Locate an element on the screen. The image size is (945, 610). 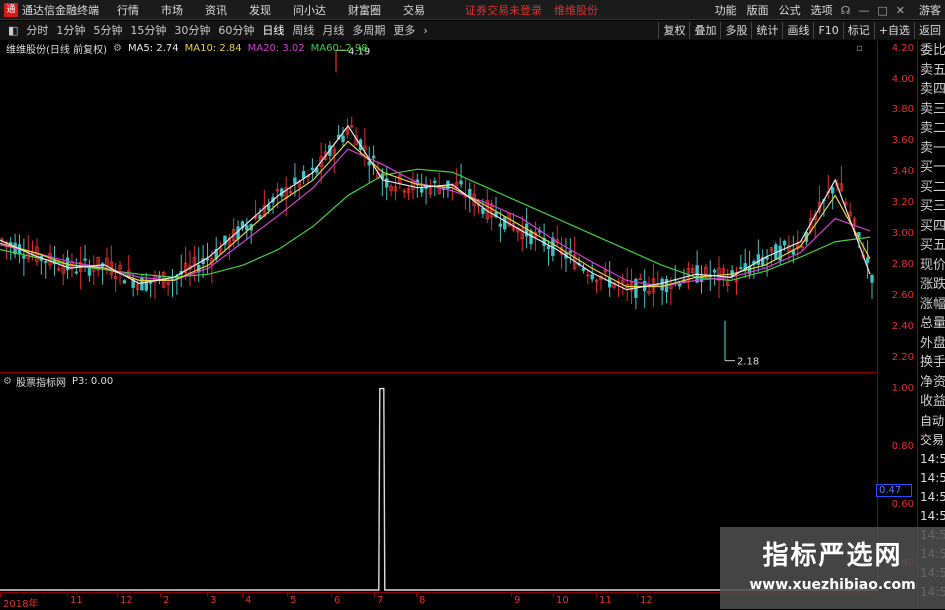
menu-quotes: 行情 is located at coordinates (128, 10).